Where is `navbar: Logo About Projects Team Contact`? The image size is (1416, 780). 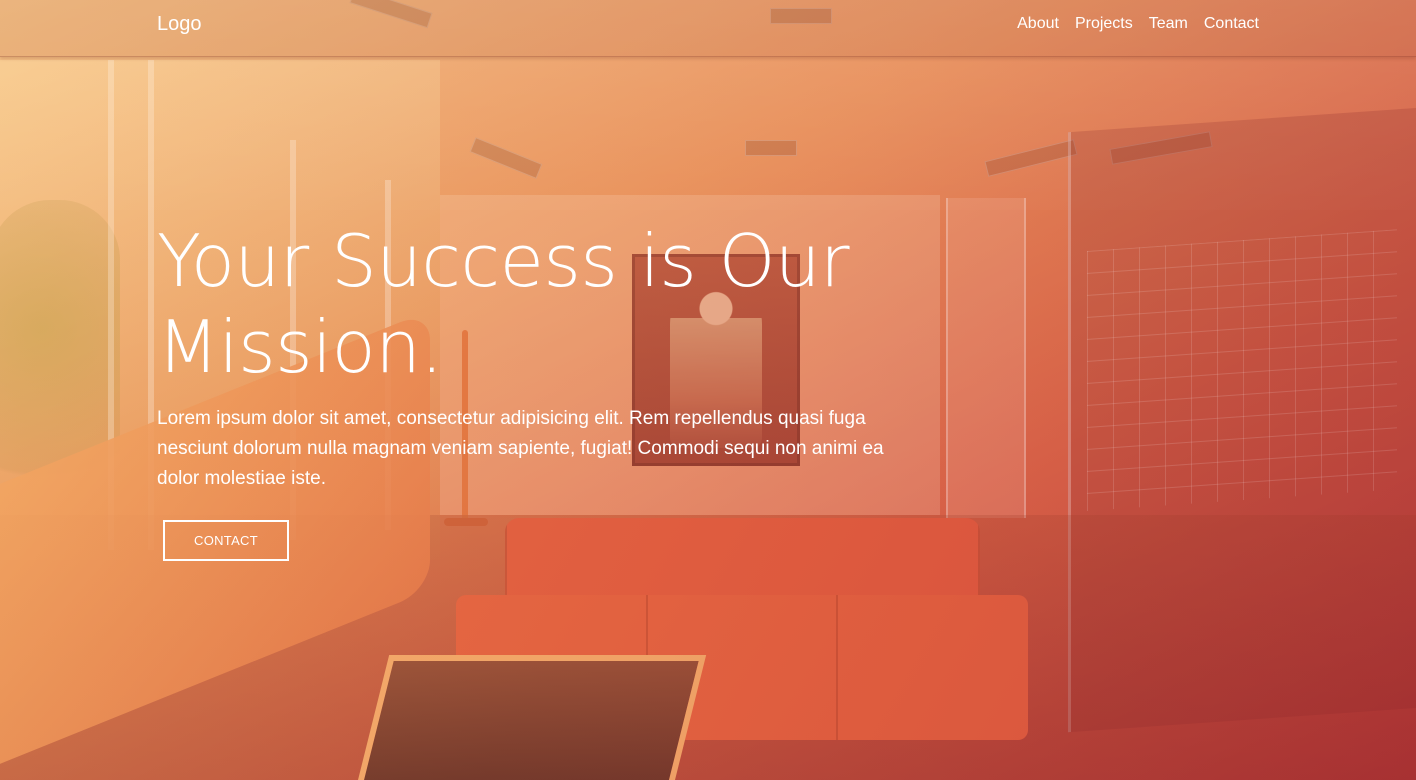
navbar: Logo About Projects Team Contact is located at coordinates (708, 28).